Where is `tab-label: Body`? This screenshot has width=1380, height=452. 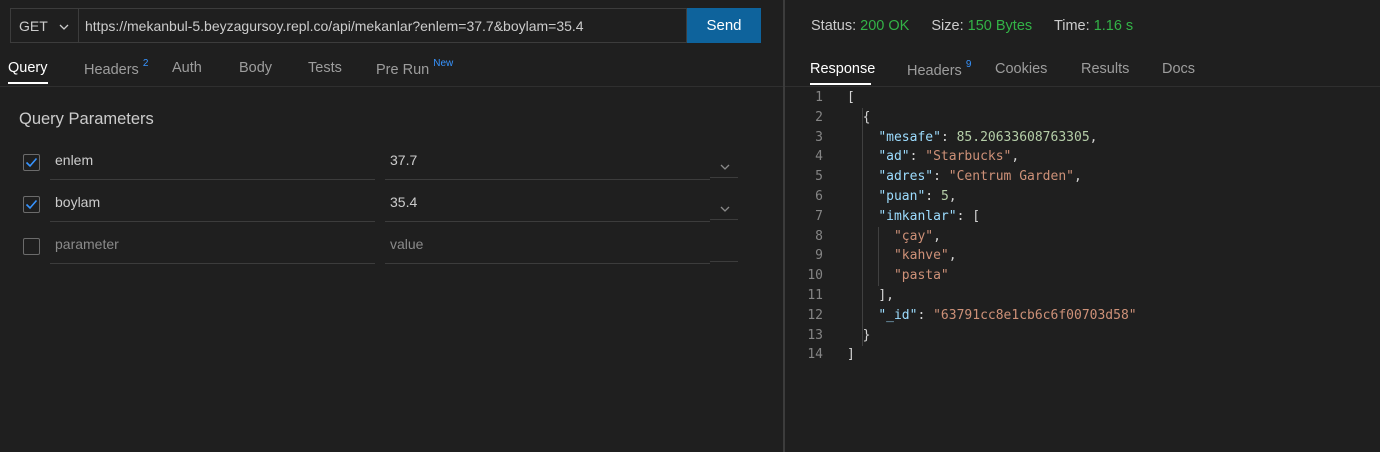 tab-label: Body is located at coordinates (256, 68).